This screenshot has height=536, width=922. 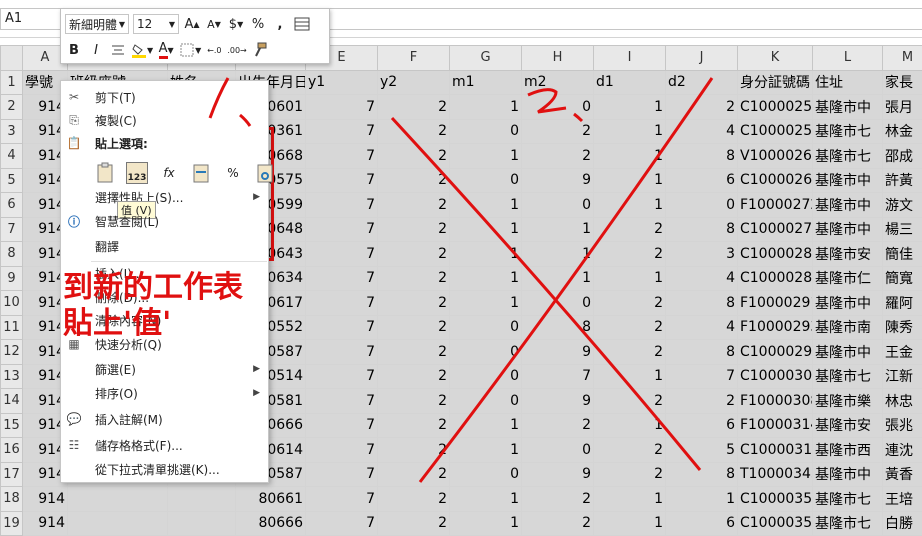 What do you see at coordinates (902, 107) in the screenshot?
I see `table-cell: 張月` at bounding box center [902, 107].